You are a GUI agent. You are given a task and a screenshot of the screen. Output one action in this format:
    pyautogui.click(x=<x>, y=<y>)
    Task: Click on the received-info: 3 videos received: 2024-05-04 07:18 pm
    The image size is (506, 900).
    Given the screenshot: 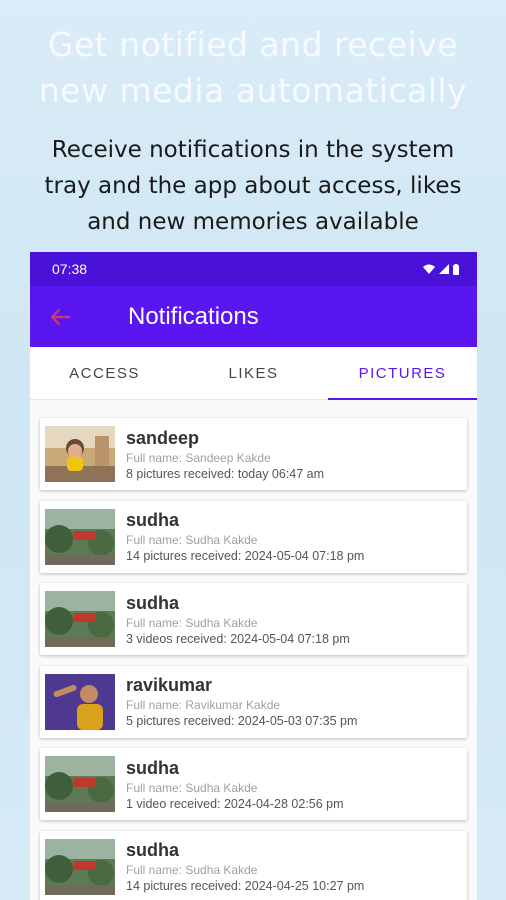 What is the action you would take?
    pyautogui.click(x=238, y=638)
    